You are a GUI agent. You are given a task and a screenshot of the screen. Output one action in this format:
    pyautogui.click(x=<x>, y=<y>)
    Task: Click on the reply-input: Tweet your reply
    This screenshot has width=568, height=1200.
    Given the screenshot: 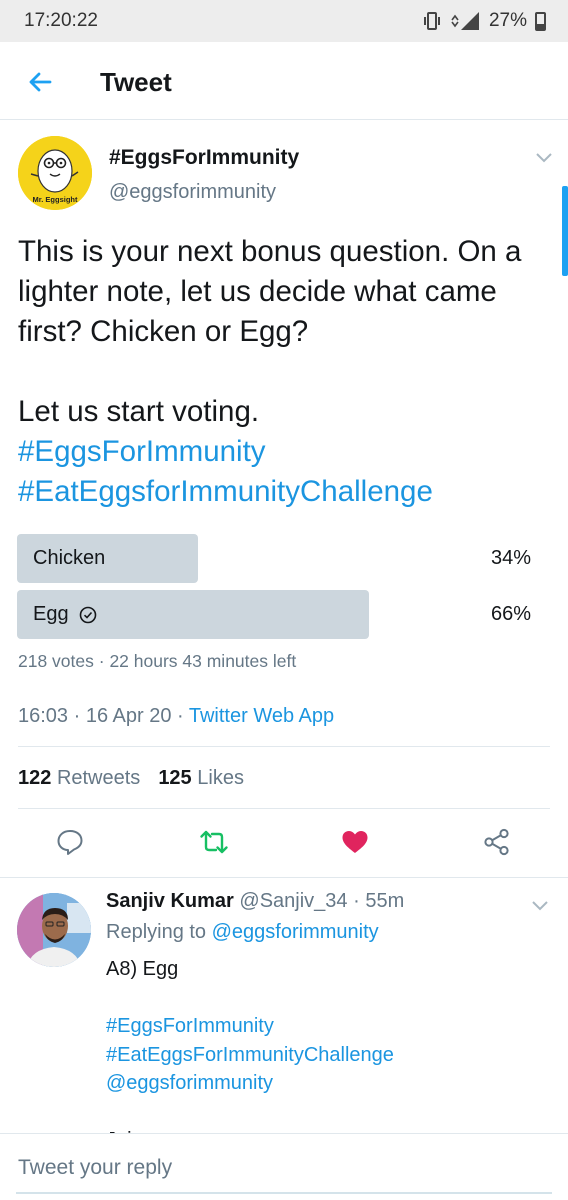 What is the action you would take?
    pyautogui.click(x=95, y=1168)
    